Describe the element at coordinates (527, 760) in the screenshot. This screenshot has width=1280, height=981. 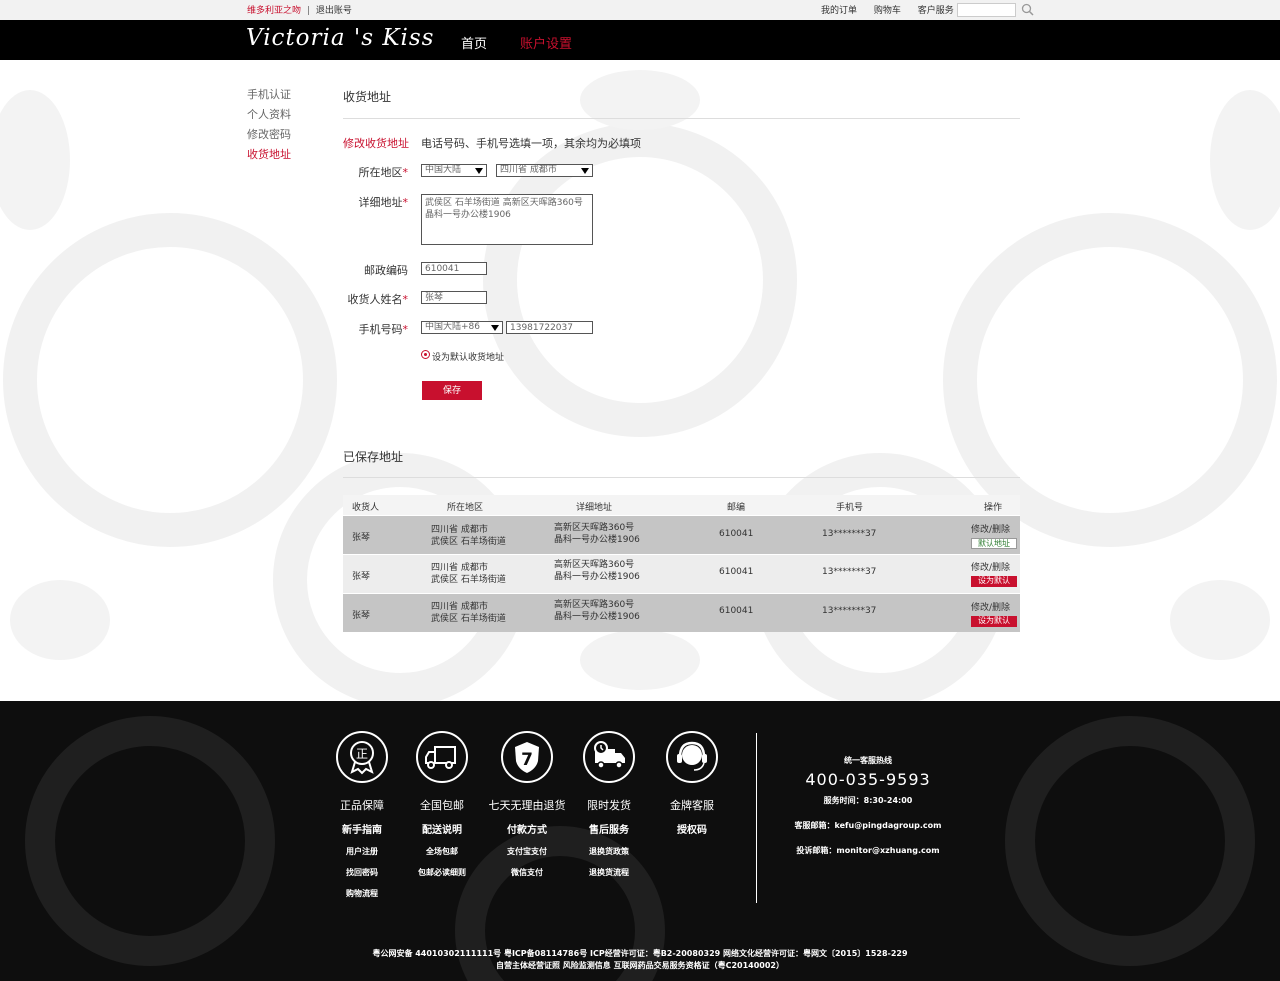
I see `shield-number: 7` at that location.